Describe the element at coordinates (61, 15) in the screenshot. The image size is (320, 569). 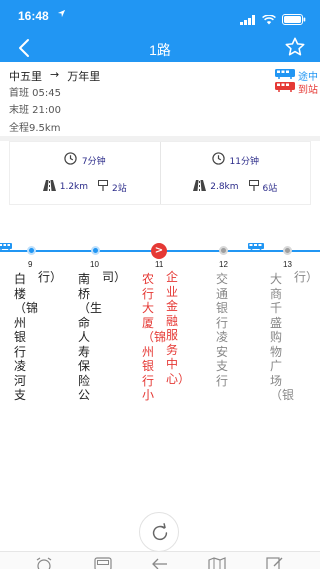
I see `location-arrow-icon` at that location.